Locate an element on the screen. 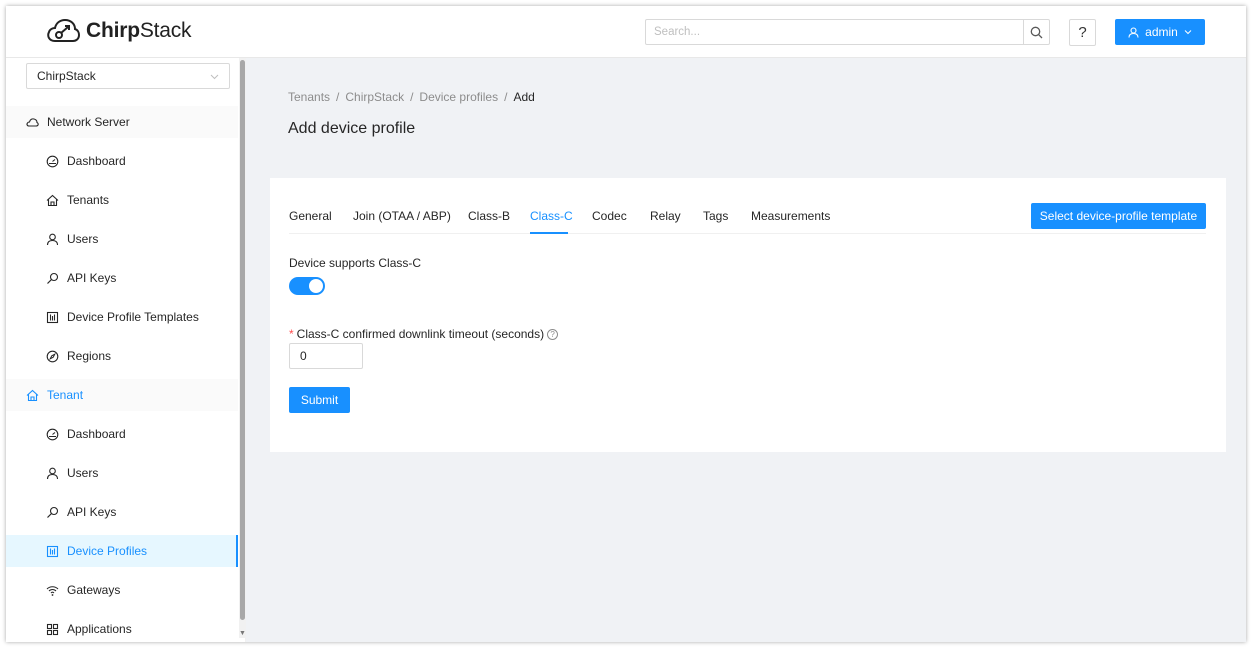 The width and height of the screenshot is (1254, 651). sidebar-item-label: Tenants is located at coordinates (88, 200).